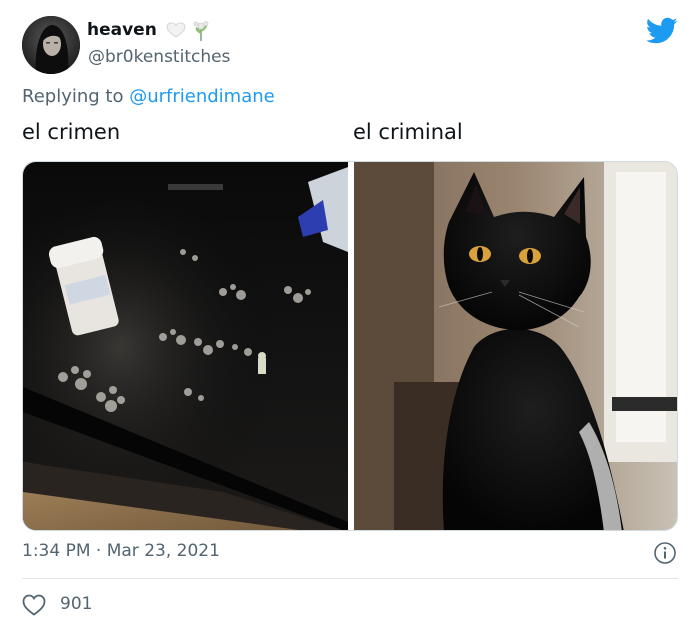  Describe the element at coordinates (202, 96) in the screenshot. I see `reply-mention-link: @urfriendimane` at that location.